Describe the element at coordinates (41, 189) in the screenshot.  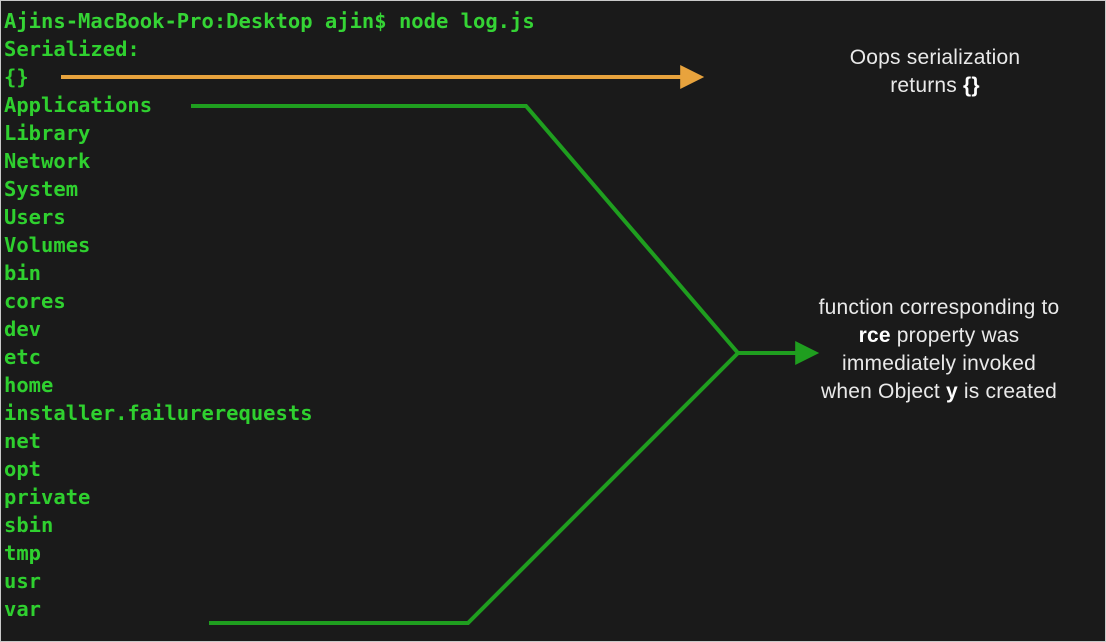
I see `terminal-line-system: System` at that location.